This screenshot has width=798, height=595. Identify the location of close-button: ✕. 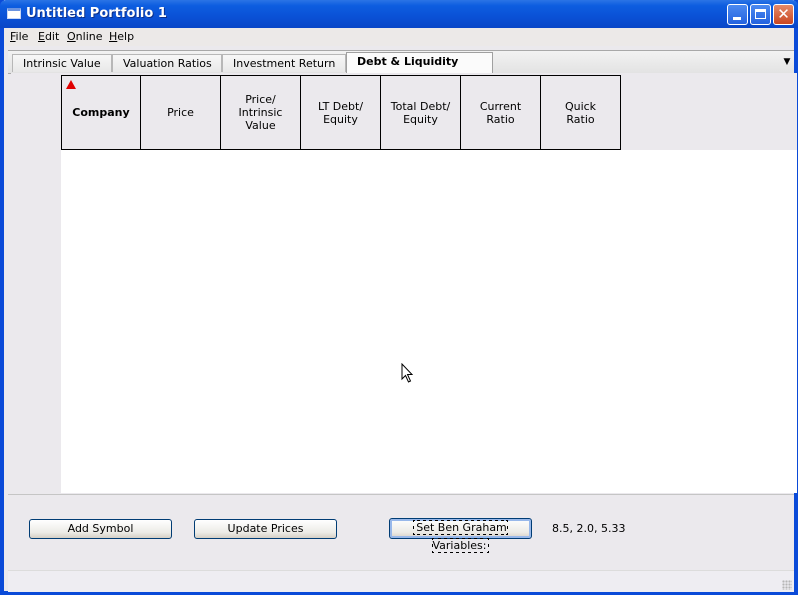
(783, 14).